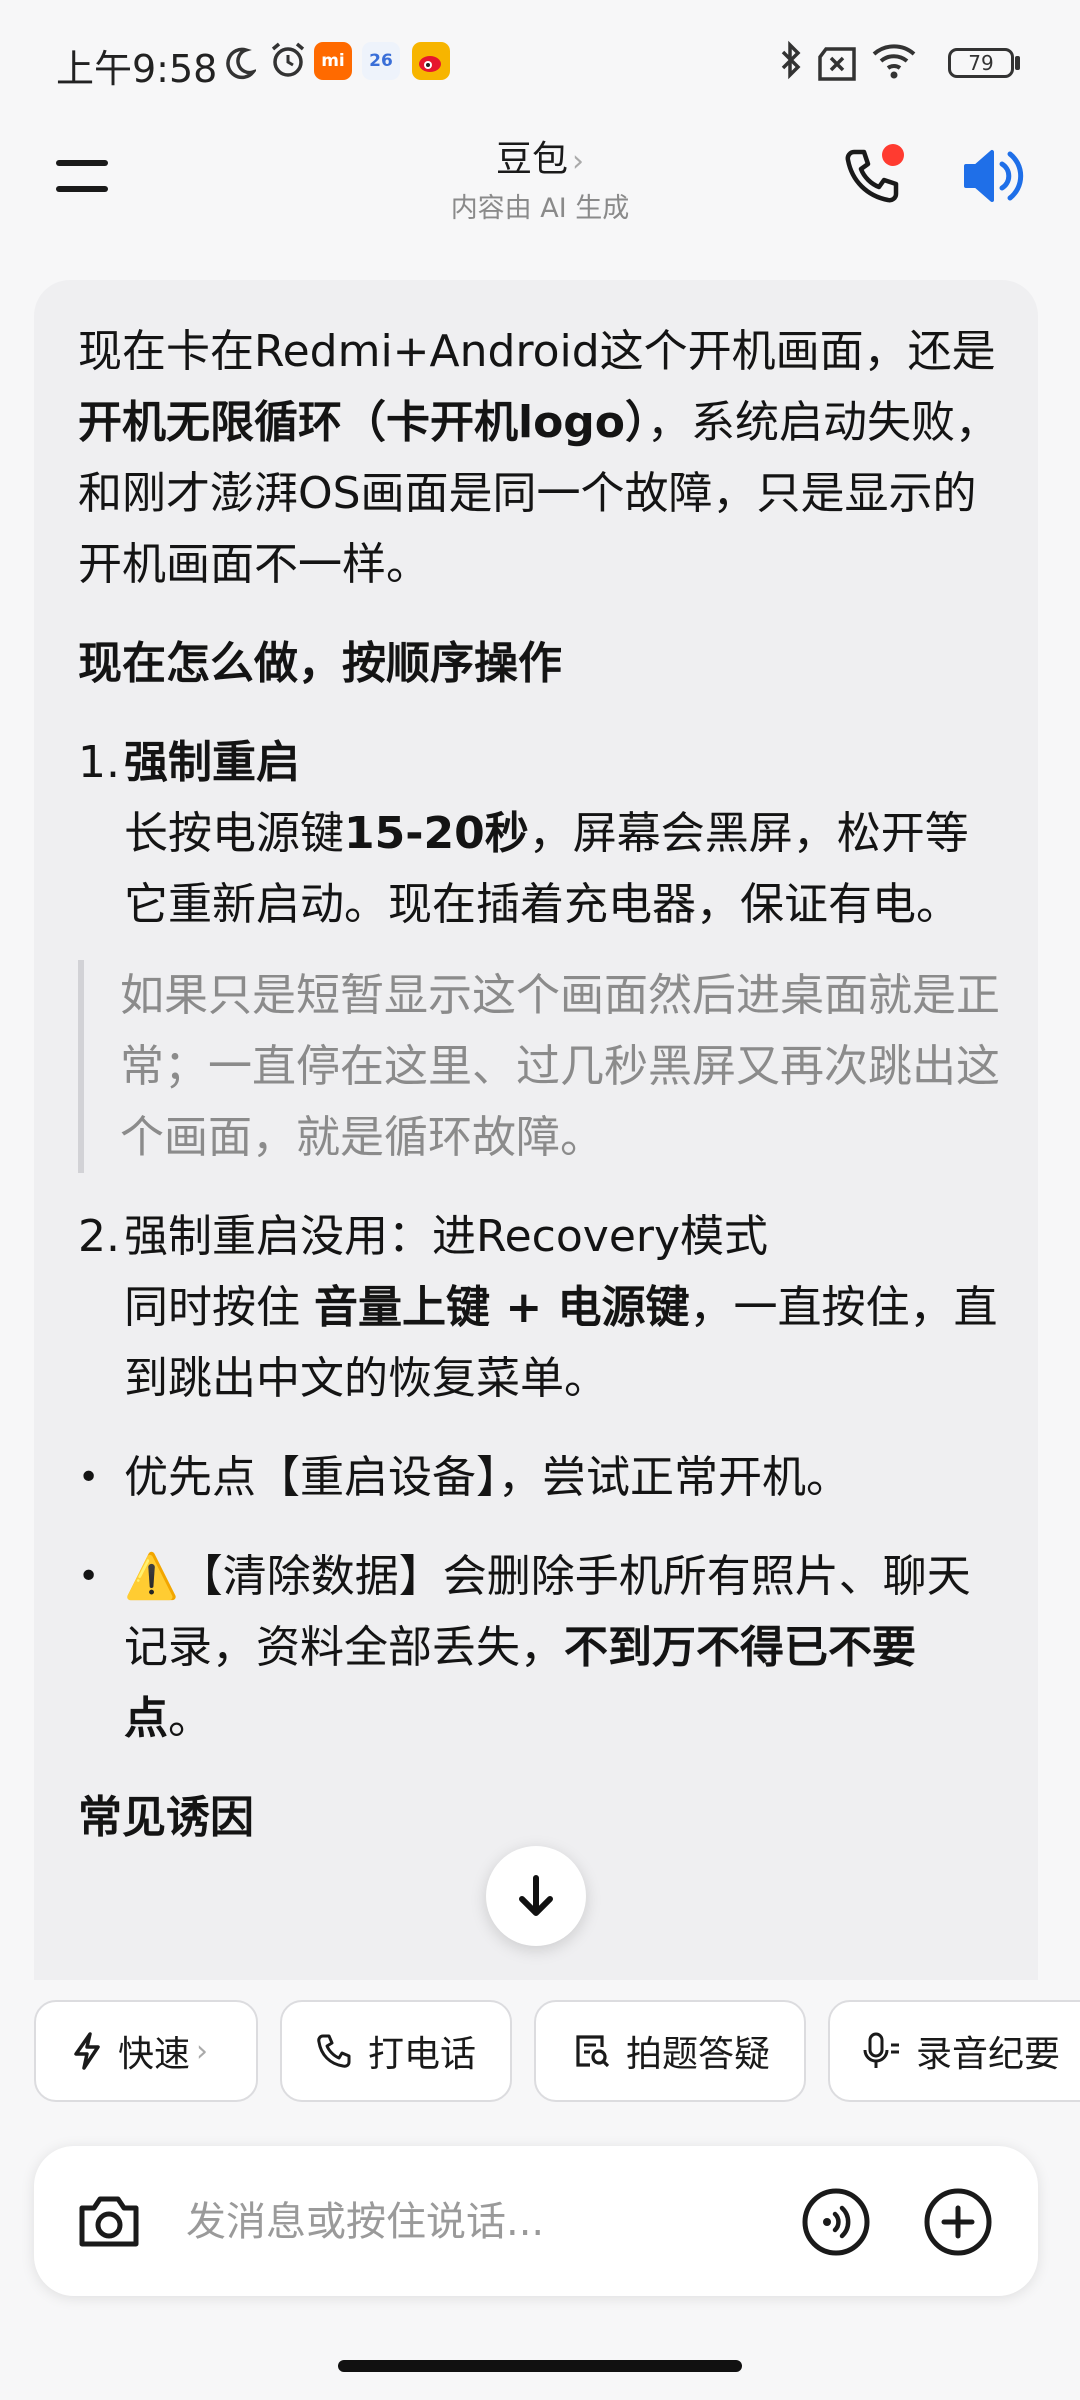 This screenshot has height=2400, width=1080. What do you see at coordinates (487, 1477) in the screenshot?
I see `bullet-text: 优先点【重启设备】，尝试正常开机。` at bounding box center [487, 1477].